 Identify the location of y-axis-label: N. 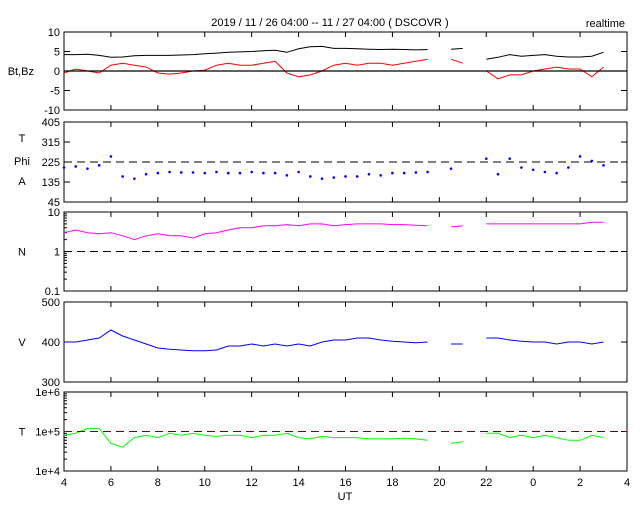
(22, 253).